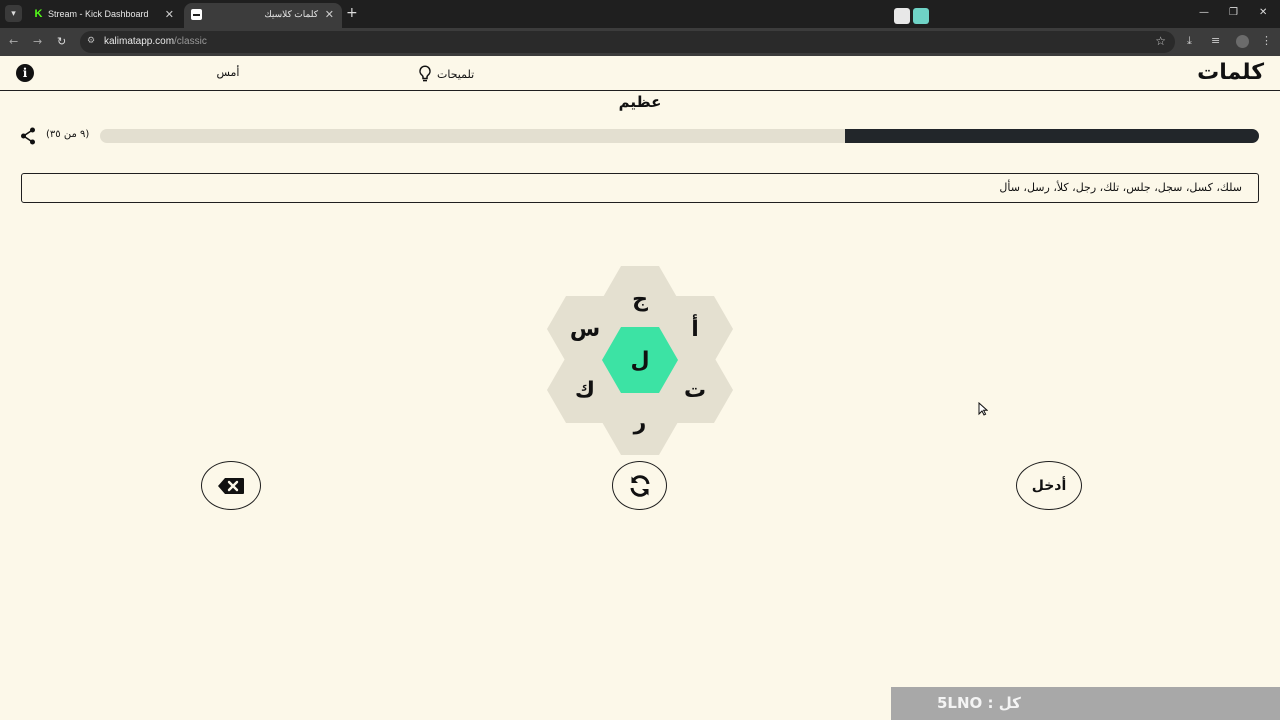 Image resolution: width=1280 pixels, height=720 pixels. What do you see at coordinates (979, 703) in the screenshot?
I see `stream-overlay-text: كل : 5LNO` at bounding box center [979, 703].